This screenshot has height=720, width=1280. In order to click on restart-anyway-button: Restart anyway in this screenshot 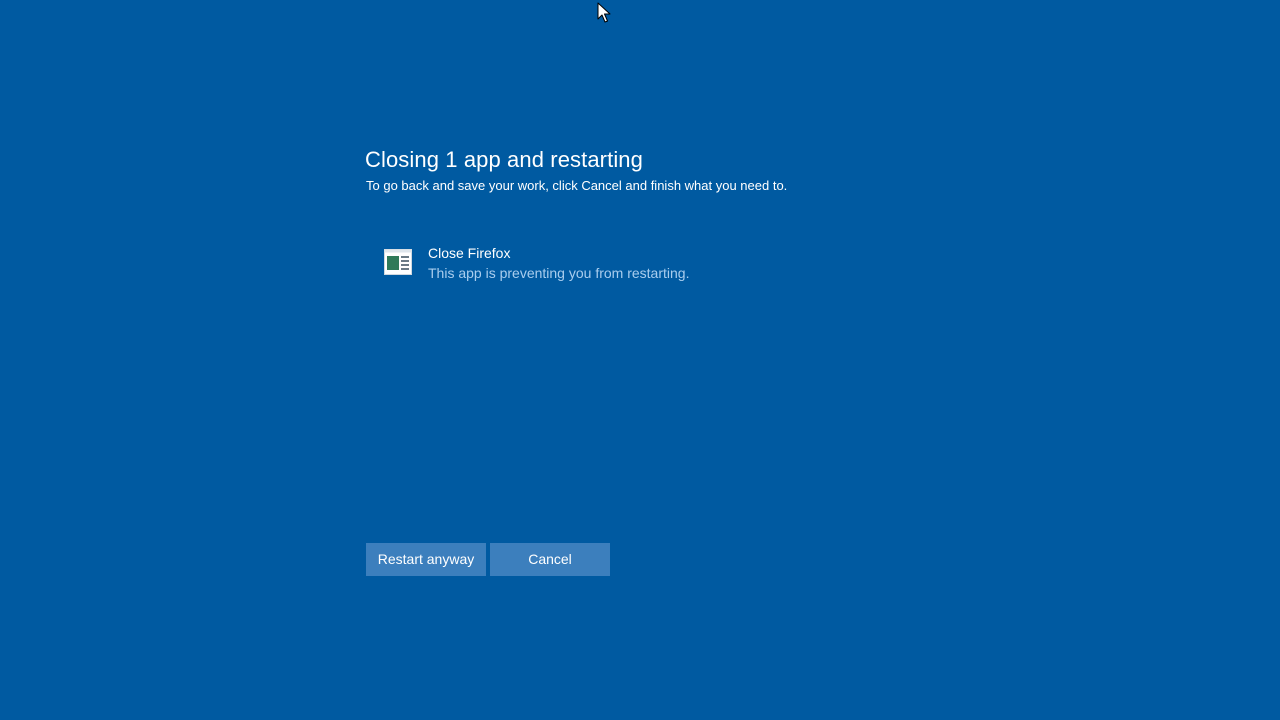, I will do `click(426, 559)`.